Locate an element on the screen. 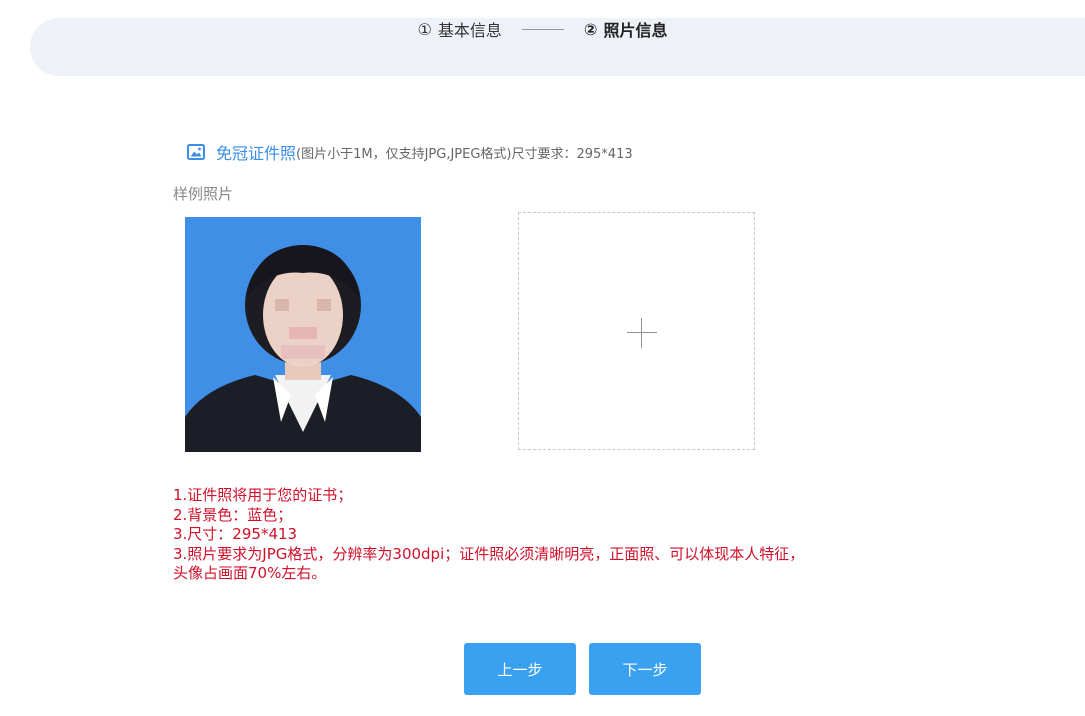 The image size is (1085, 716). note-line: 1.证件照将用于您的证书； is located at coordinates (263, 495).